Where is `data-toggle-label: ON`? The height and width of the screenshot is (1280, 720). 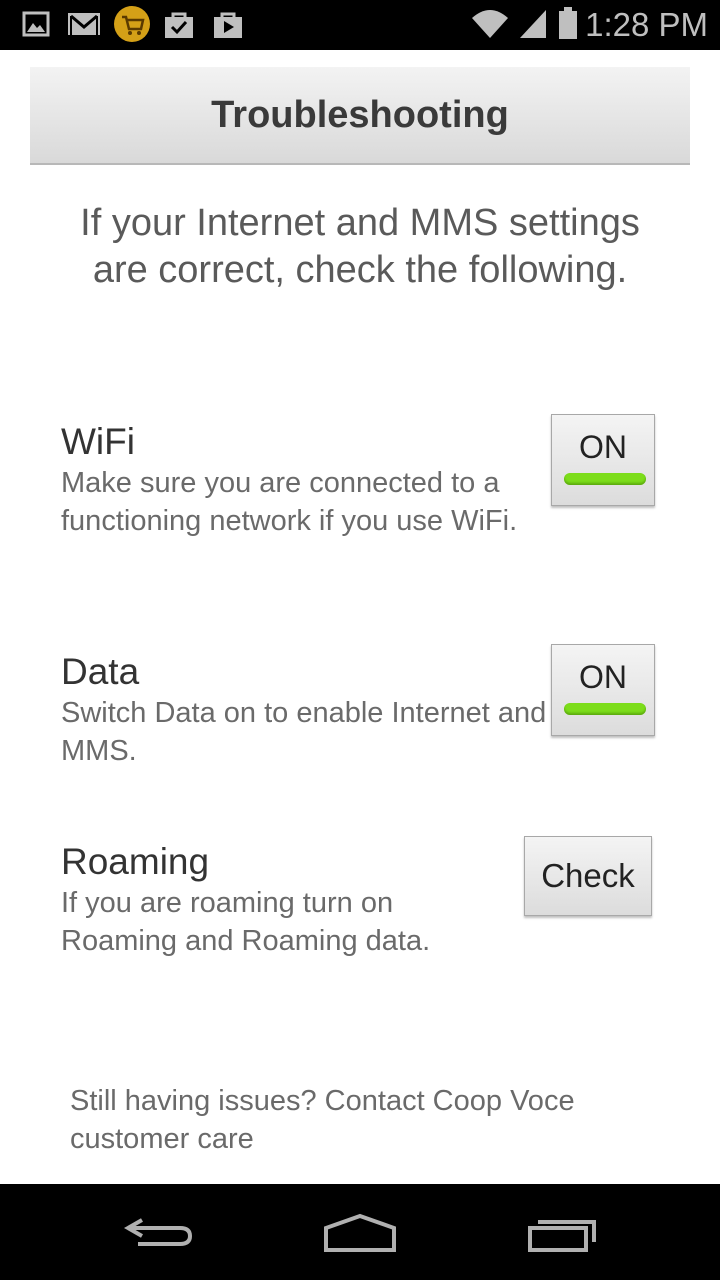 data-toggle-label: ON is located at coordinates (603, 677).